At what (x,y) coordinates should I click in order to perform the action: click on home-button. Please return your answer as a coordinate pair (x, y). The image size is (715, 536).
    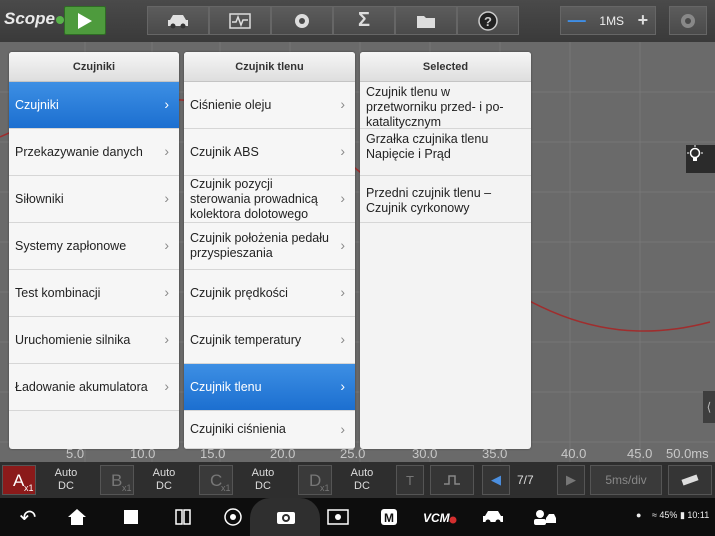
    Looking at the image, I should click on (77, 517).